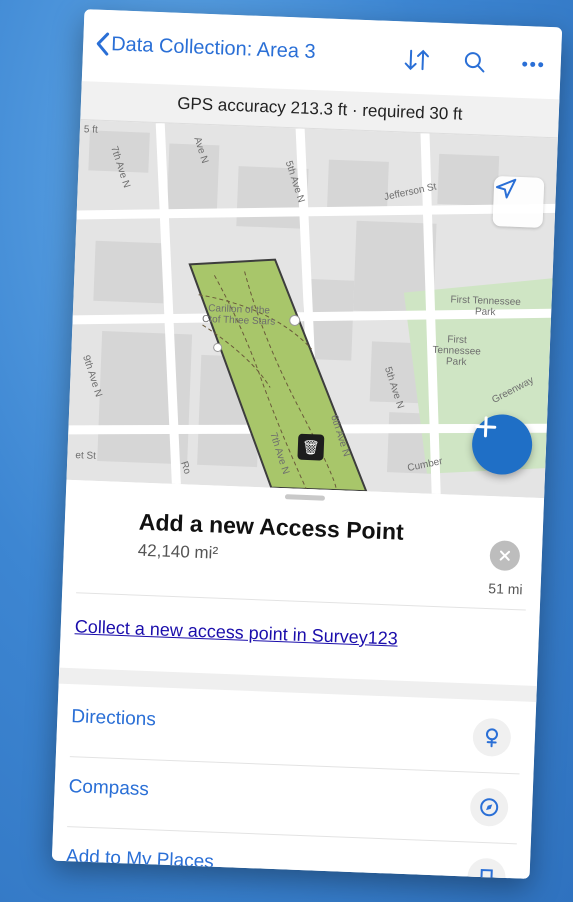  Describe the element at coordinates (518, 201) in the screenshot. I see `locate-button` at that location.